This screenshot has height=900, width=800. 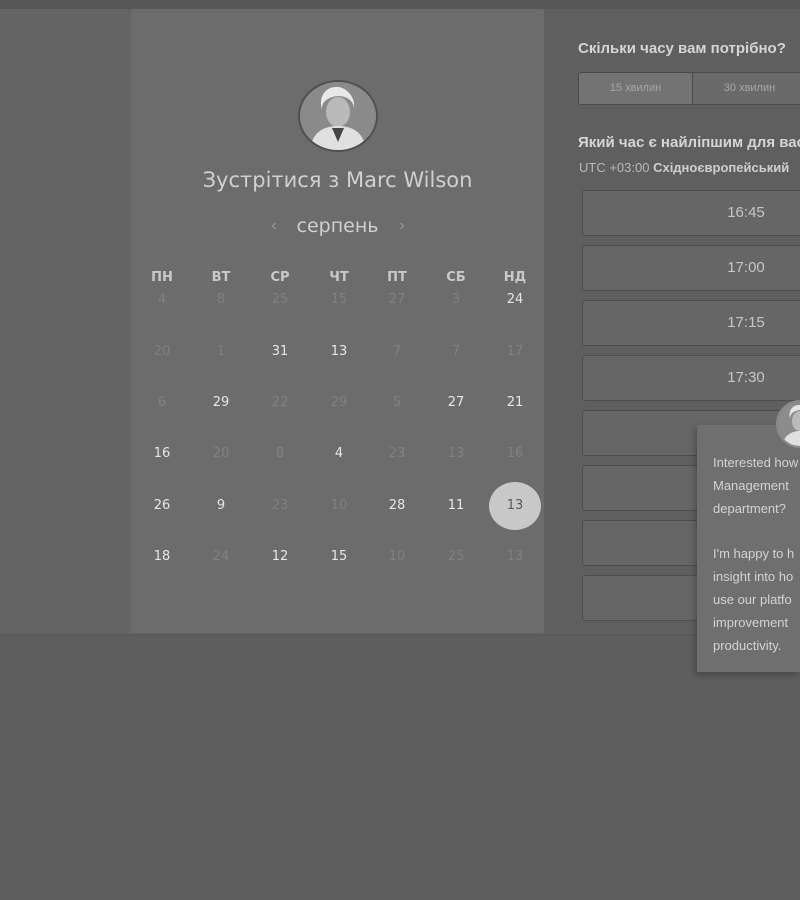 I want to click on band-divider, so click(x=400, y=635).